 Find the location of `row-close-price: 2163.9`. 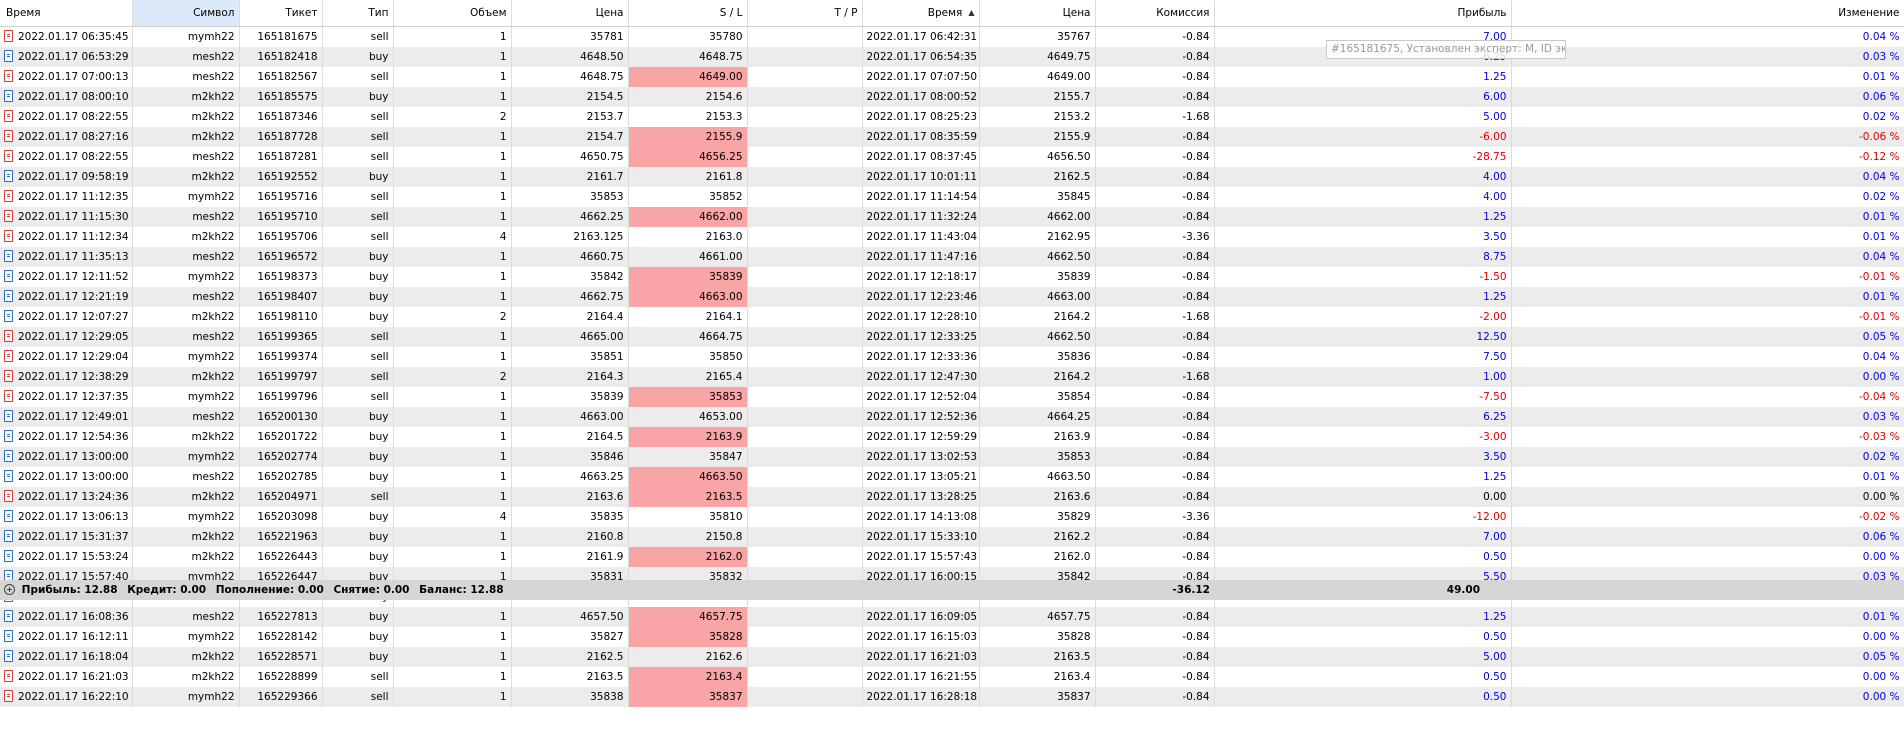

row-close-price: 2163.9 is located at coordinates (1037, 436).